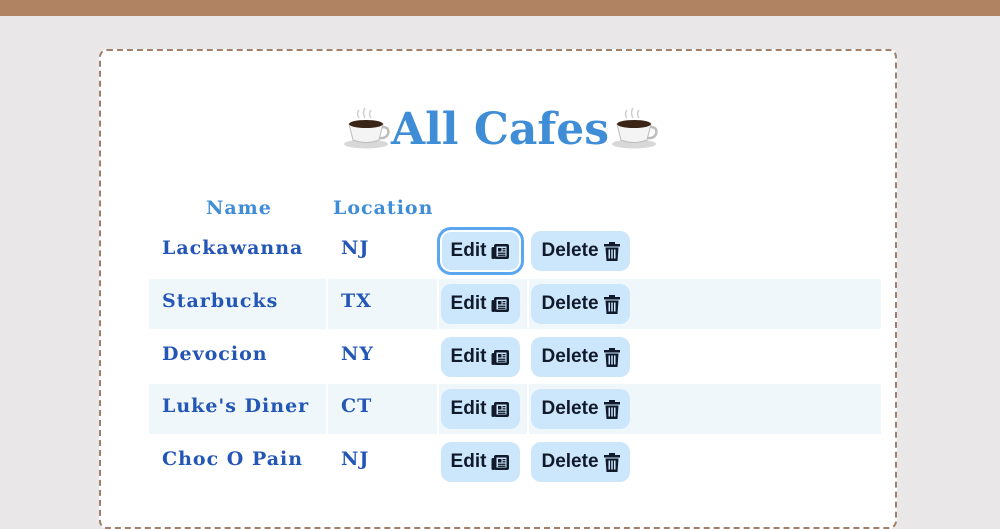 Image resolution: width=1000 pixels, height=529 pixels. I want to click on table-row: Devocion NY Edit Delete, so click(515, 357).